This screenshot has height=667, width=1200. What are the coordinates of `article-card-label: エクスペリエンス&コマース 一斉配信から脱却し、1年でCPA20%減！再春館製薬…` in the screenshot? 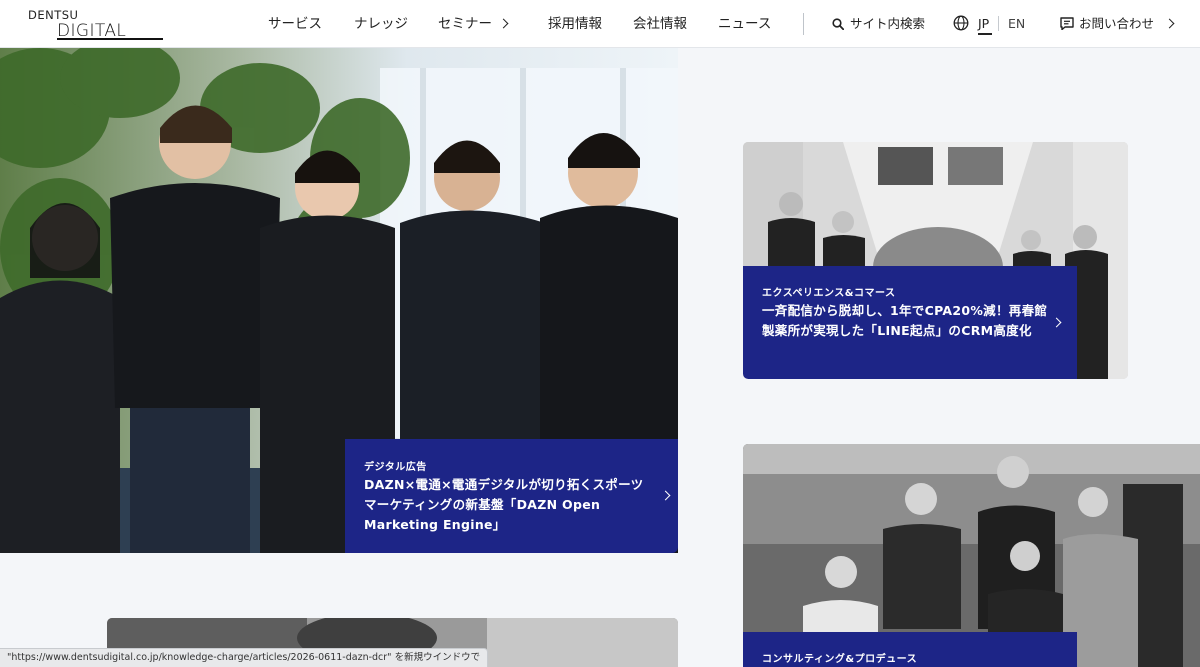 It's located at (910, 322).